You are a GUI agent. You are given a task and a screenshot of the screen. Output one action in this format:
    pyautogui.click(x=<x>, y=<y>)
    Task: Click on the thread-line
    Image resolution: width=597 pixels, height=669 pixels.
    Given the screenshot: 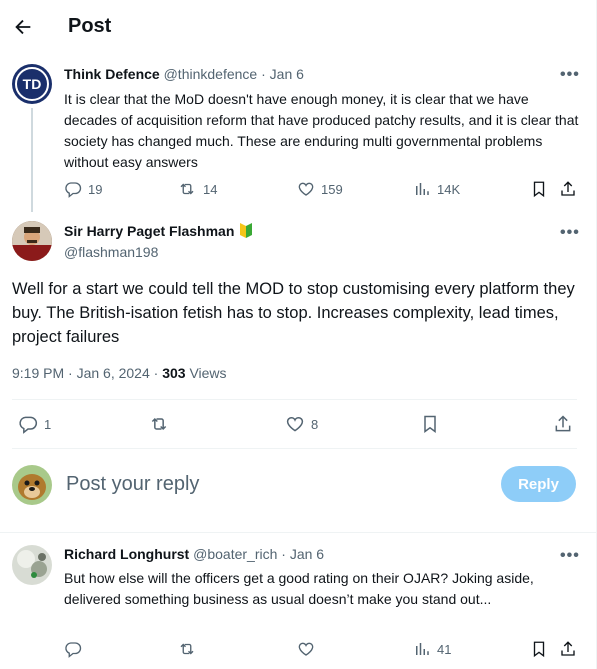 What is the action you would take?
    pyautogui.click(x=32, y=160)
    